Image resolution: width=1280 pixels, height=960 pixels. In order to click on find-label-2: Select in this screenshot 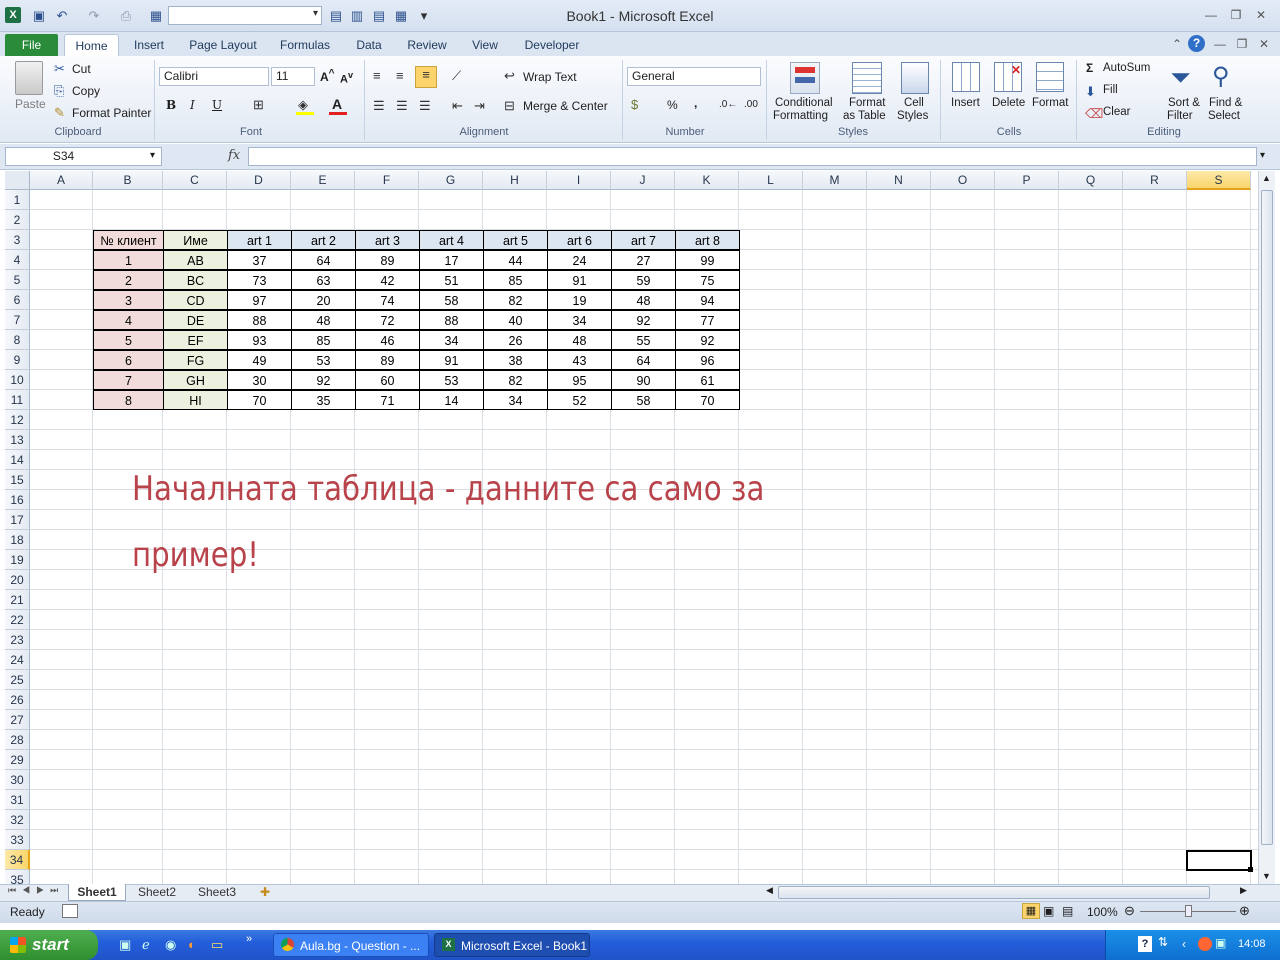, I will do `click(1224, 116)`.